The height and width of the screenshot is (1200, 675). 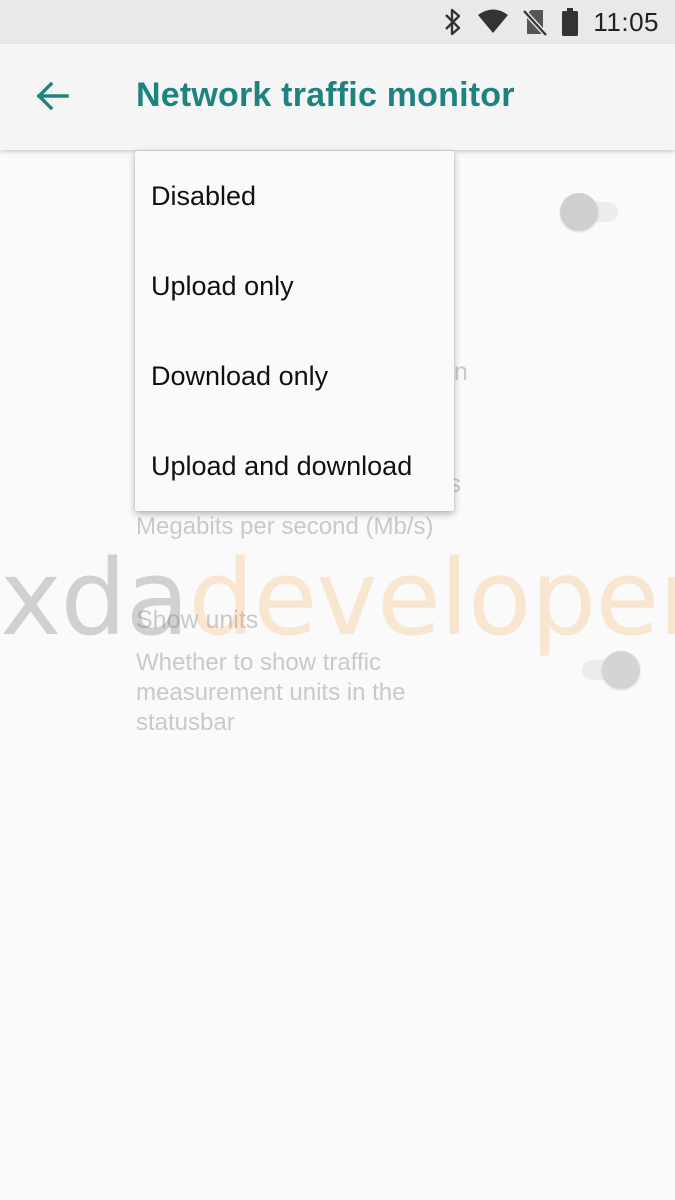 What do you see at coordinates (294, 196) in the screenshot?
I see `menu-item-disabled: Disabled` at bounding box center [294, 196].